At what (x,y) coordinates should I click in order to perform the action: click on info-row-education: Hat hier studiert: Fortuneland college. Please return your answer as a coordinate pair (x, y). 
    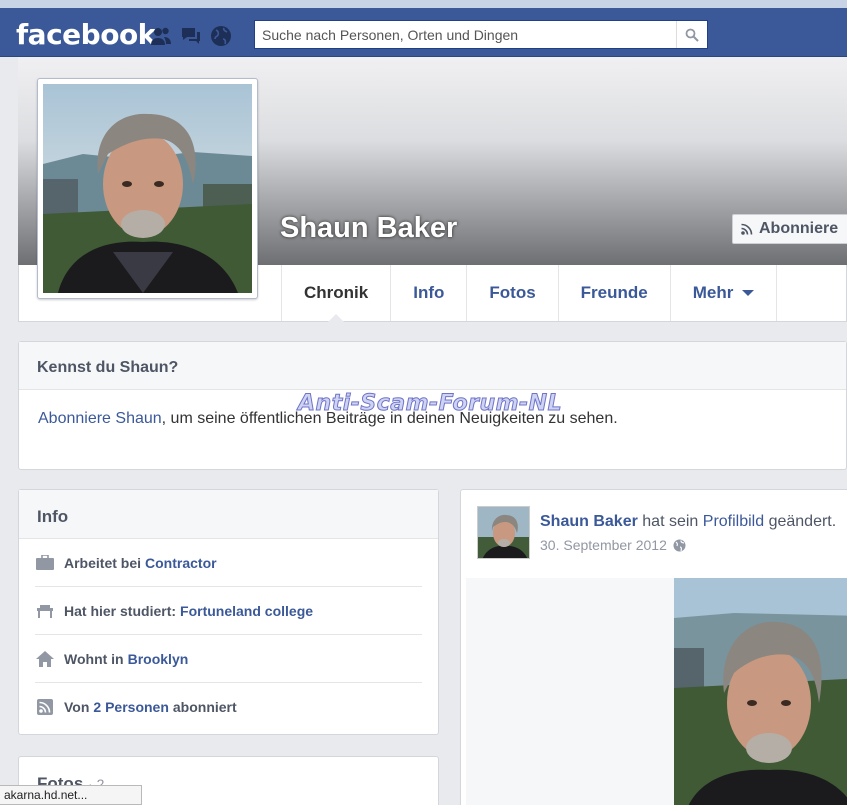
    Looking at the image, I should click on (228, 611).